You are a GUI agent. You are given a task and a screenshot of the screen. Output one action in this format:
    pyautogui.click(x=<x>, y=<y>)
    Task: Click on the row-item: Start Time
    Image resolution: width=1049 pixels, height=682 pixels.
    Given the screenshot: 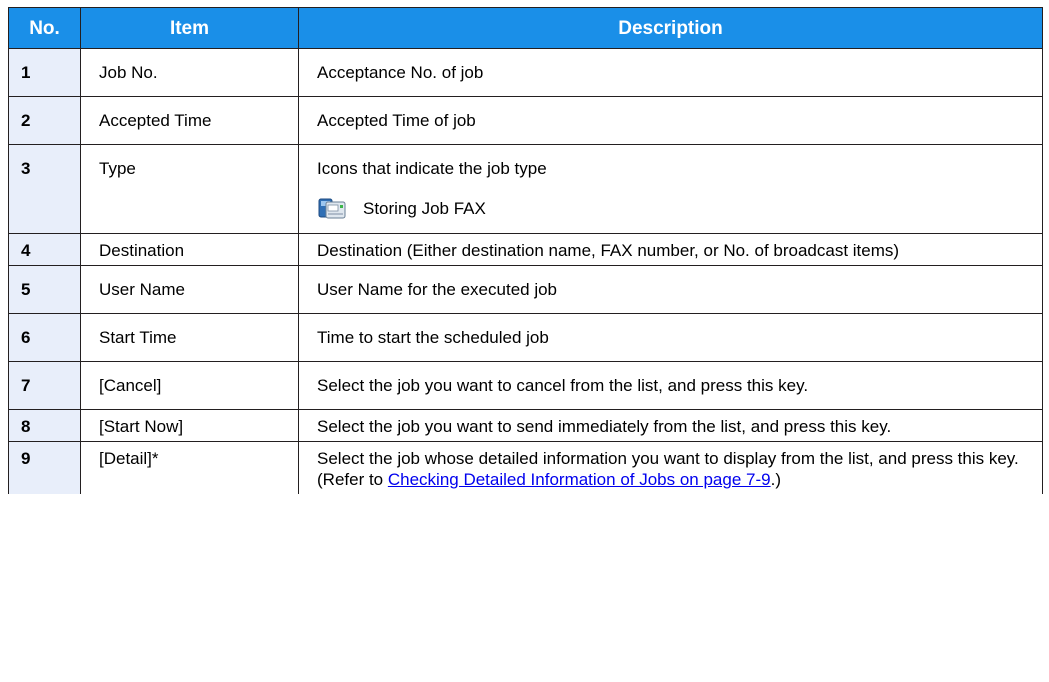 What is the action you would take?
    pyautogui.click(x=189, y=337)
    